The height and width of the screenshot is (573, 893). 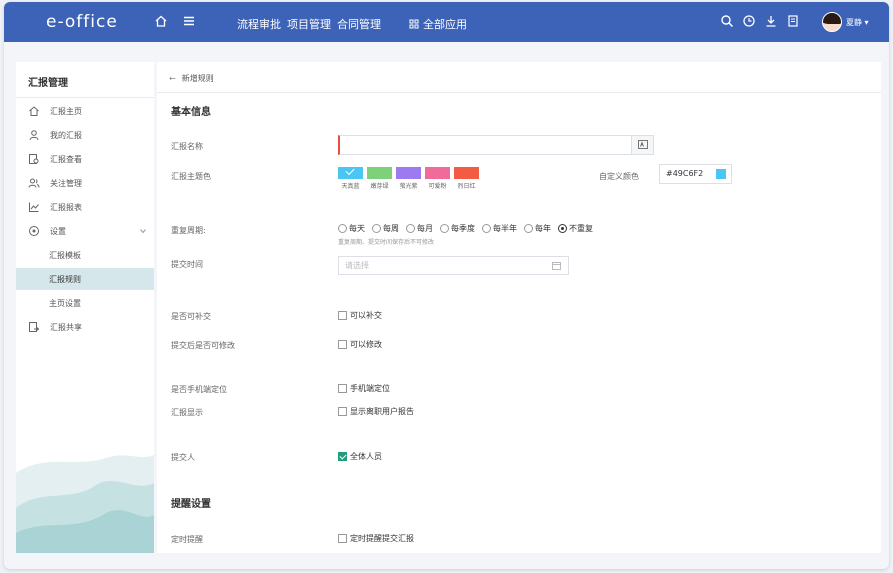 I want to click on check-icon, so click(x=350, y=170).